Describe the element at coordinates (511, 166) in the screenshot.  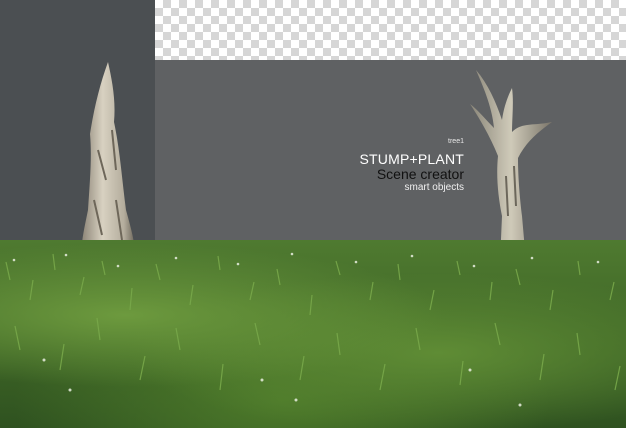
I see `right-tree-snag-image` at that location.